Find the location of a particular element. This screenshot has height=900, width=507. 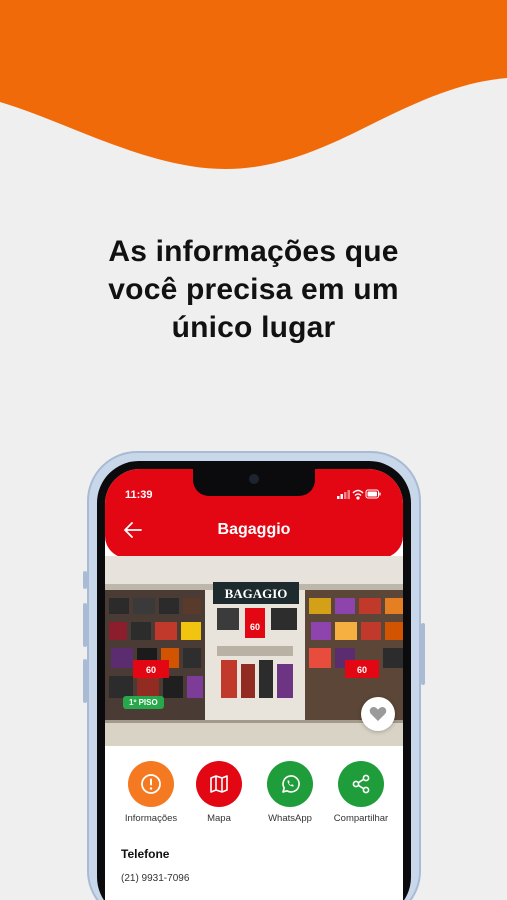

share-action: Compartilhar is located at coordinates (361, 792).